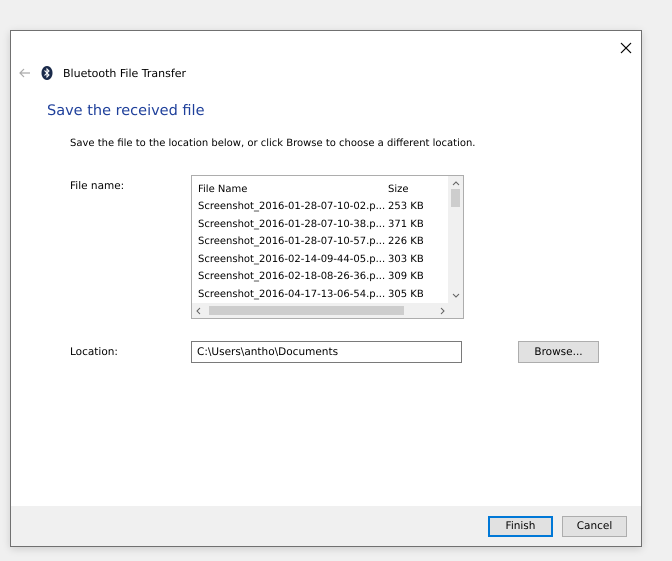 The image size is (672, 561). What do you see at coordinates (199, 310) in the screenshot?
I see `scroll-left-icon` at bounding box center [199, 310].